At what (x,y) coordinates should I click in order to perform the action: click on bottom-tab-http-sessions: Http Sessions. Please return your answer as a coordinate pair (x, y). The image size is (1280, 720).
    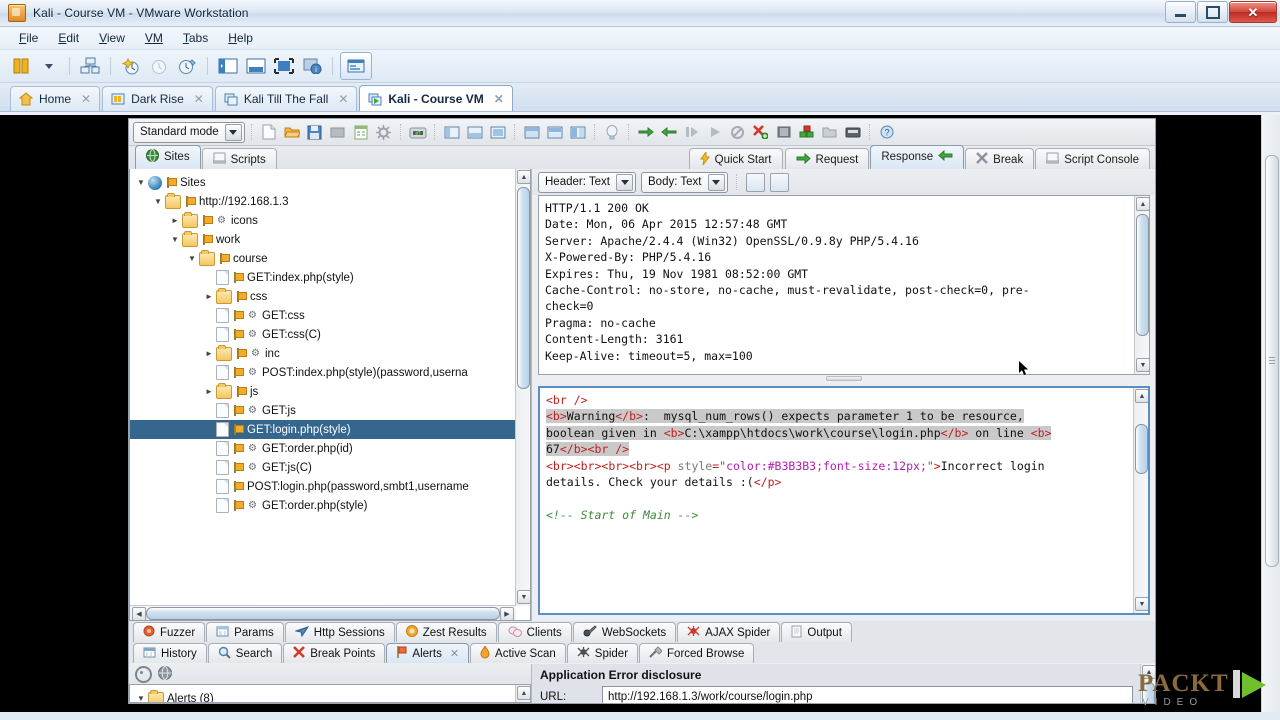
    Looking at the image, I should click on (339, 632).